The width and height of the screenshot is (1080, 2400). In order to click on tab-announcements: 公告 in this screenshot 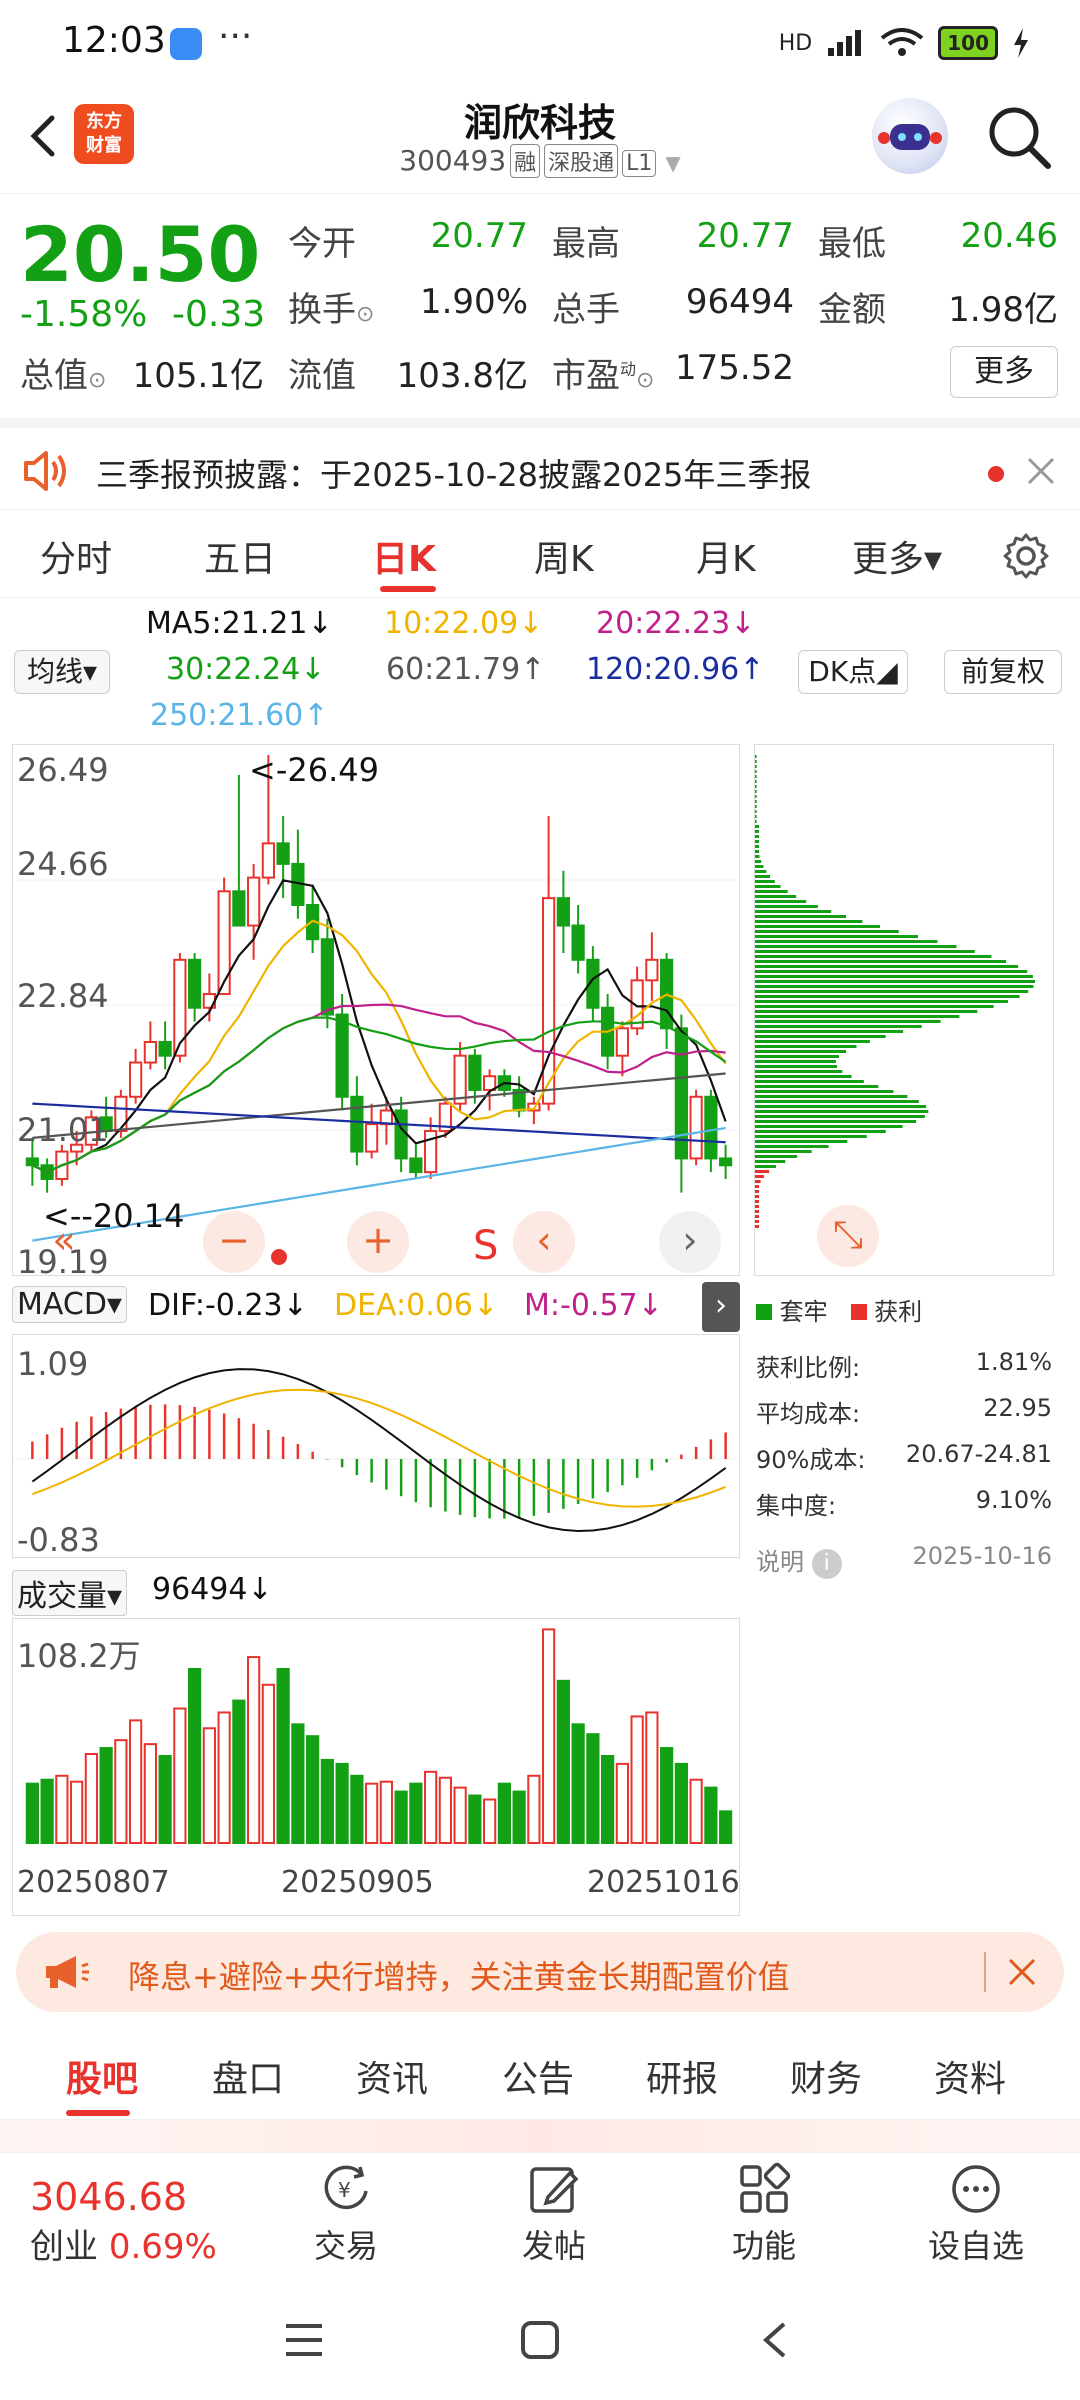, I will do `click(538, 2076)`.